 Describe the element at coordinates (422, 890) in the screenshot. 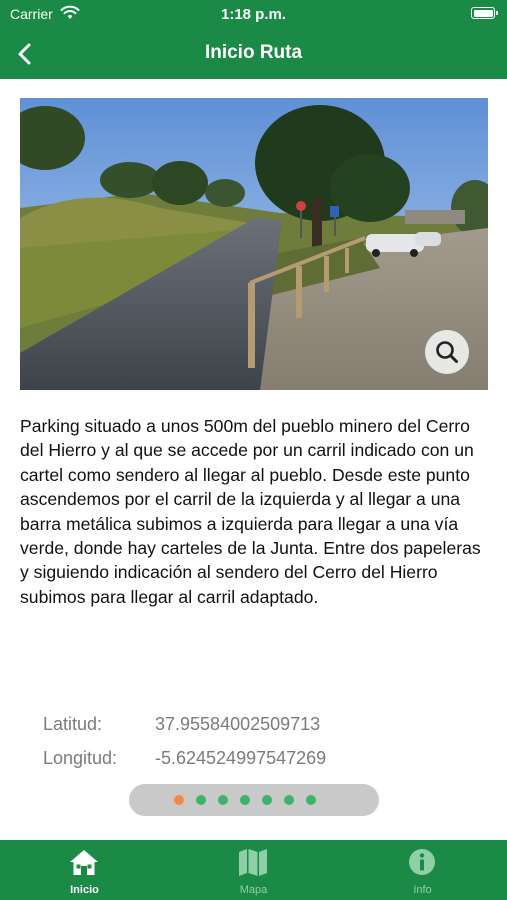

I see `tab-info-label: Info` at that location.